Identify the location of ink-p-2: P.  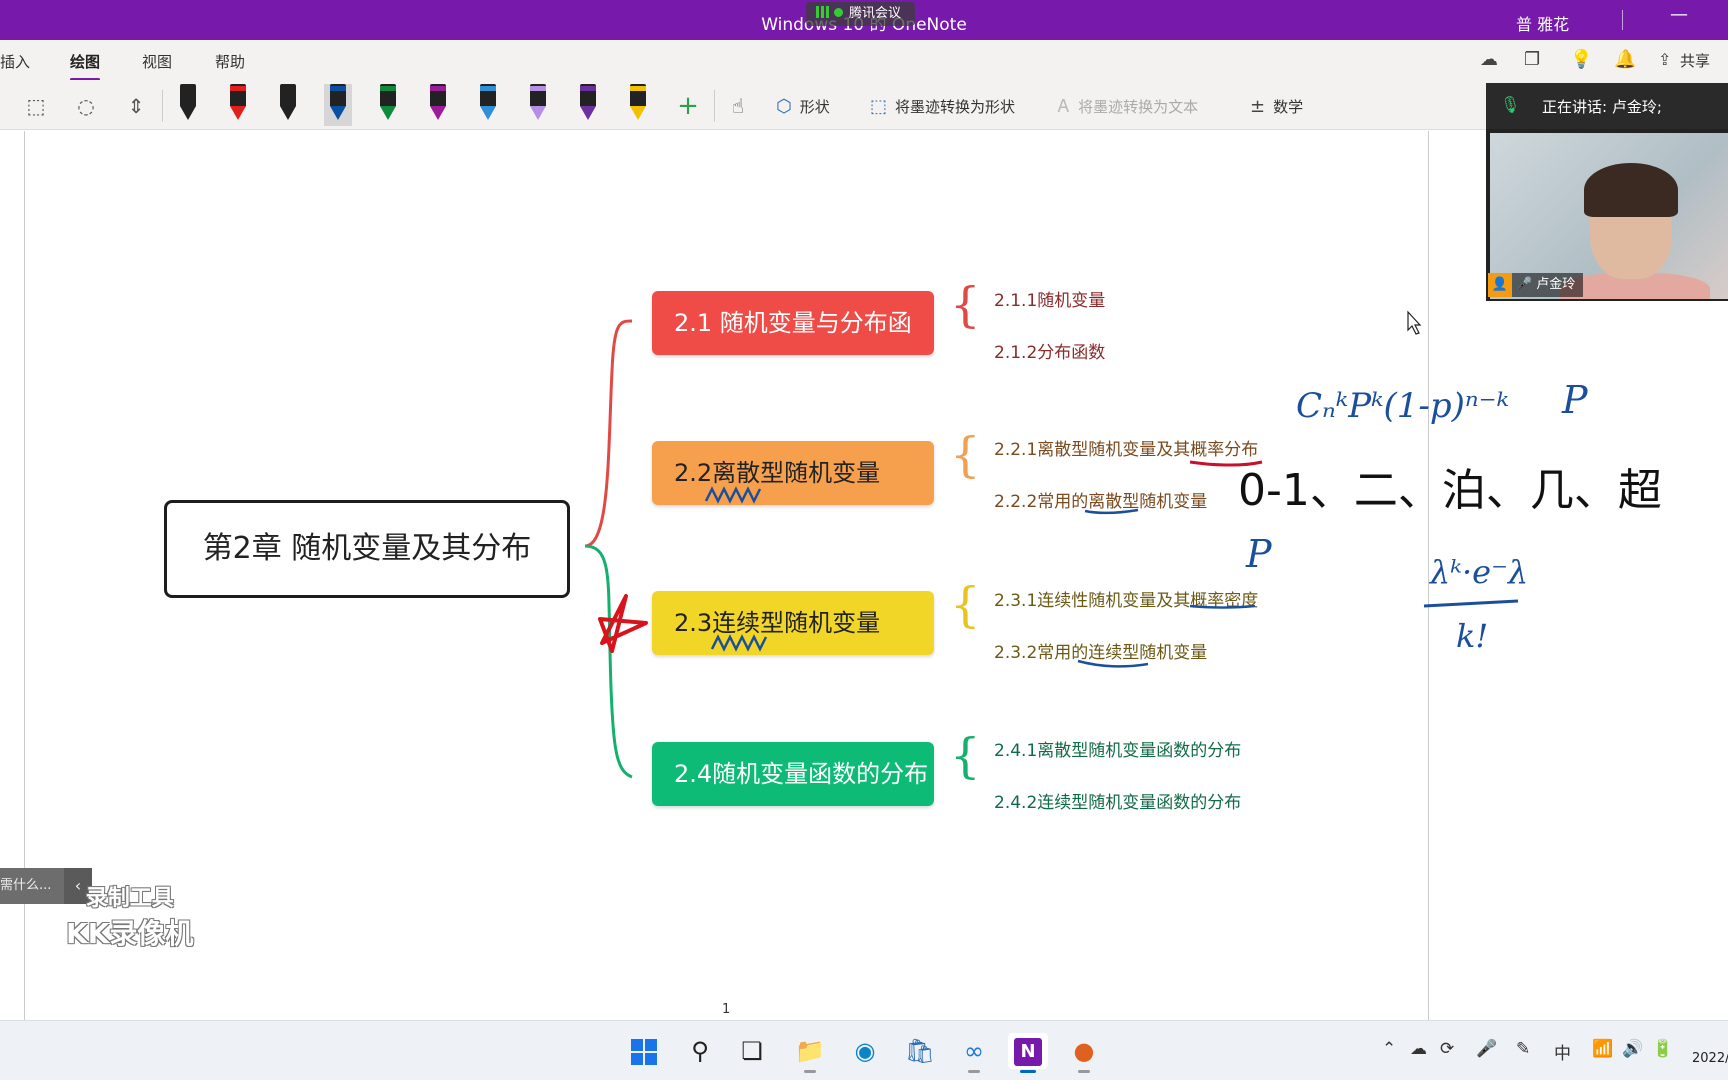
(1259, 554).